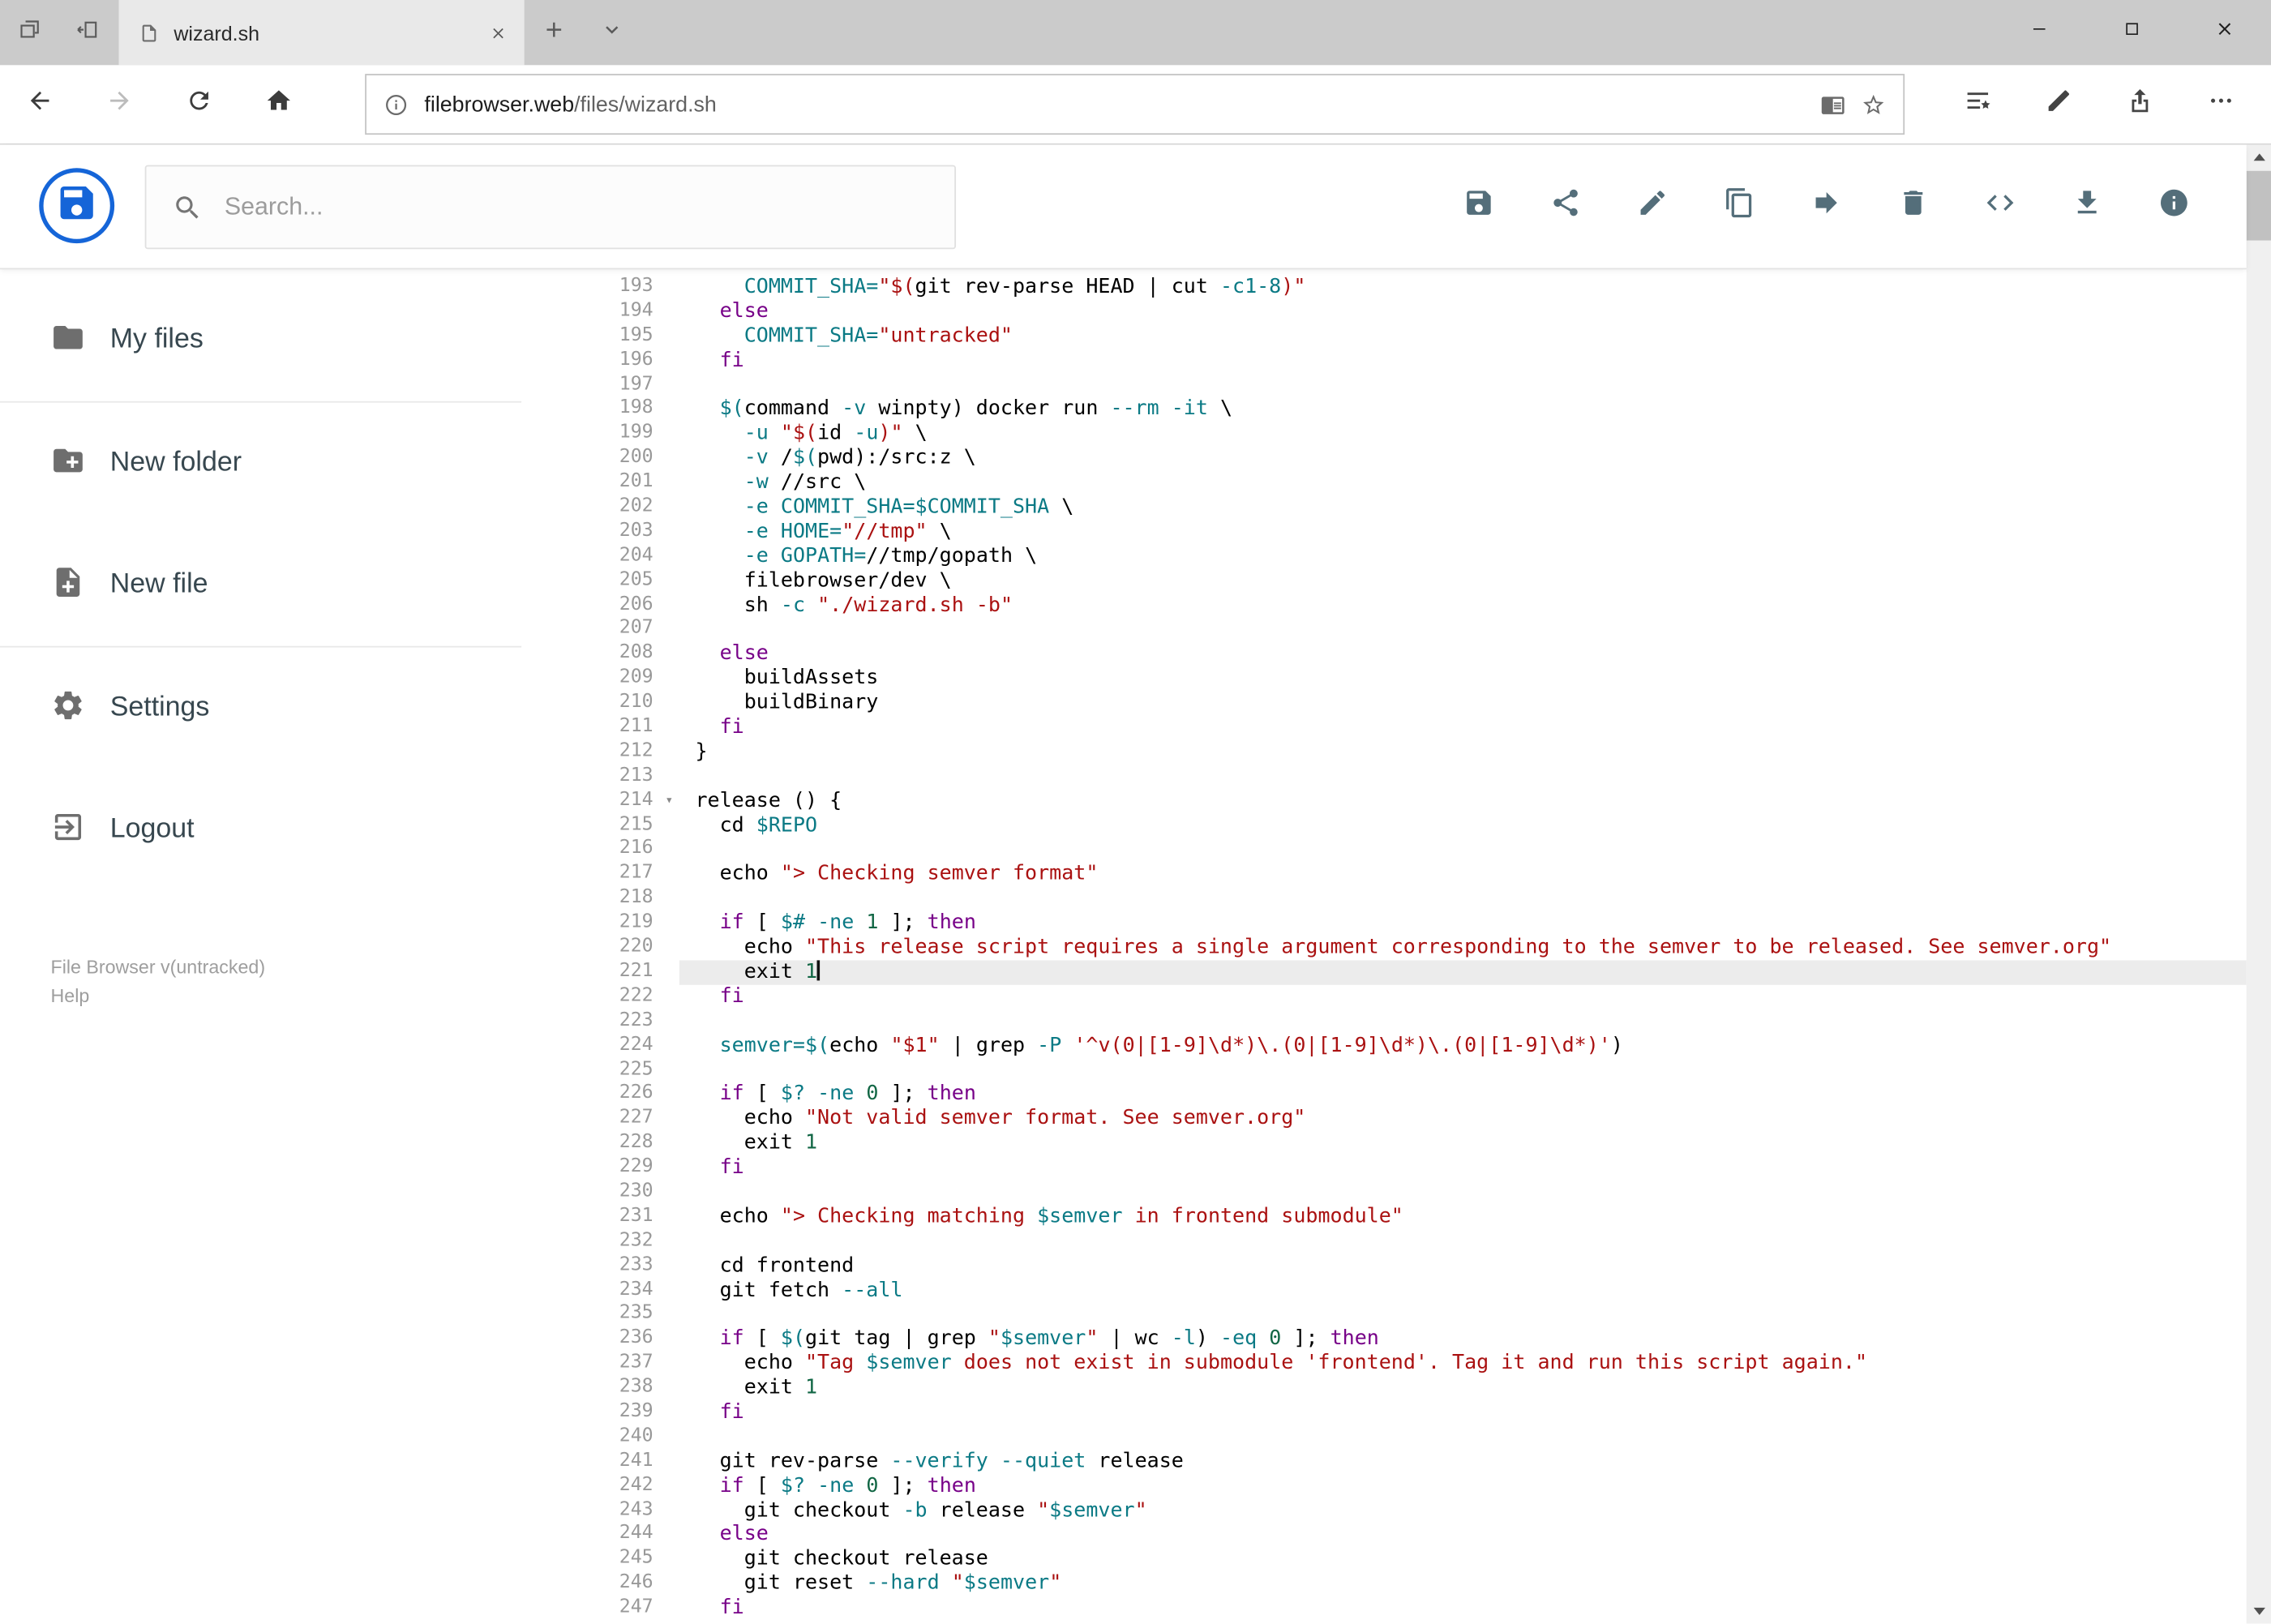 The width and height of the screenshot is (2271, 1624). I want to click on close-tab-icon, so click(498, 33).